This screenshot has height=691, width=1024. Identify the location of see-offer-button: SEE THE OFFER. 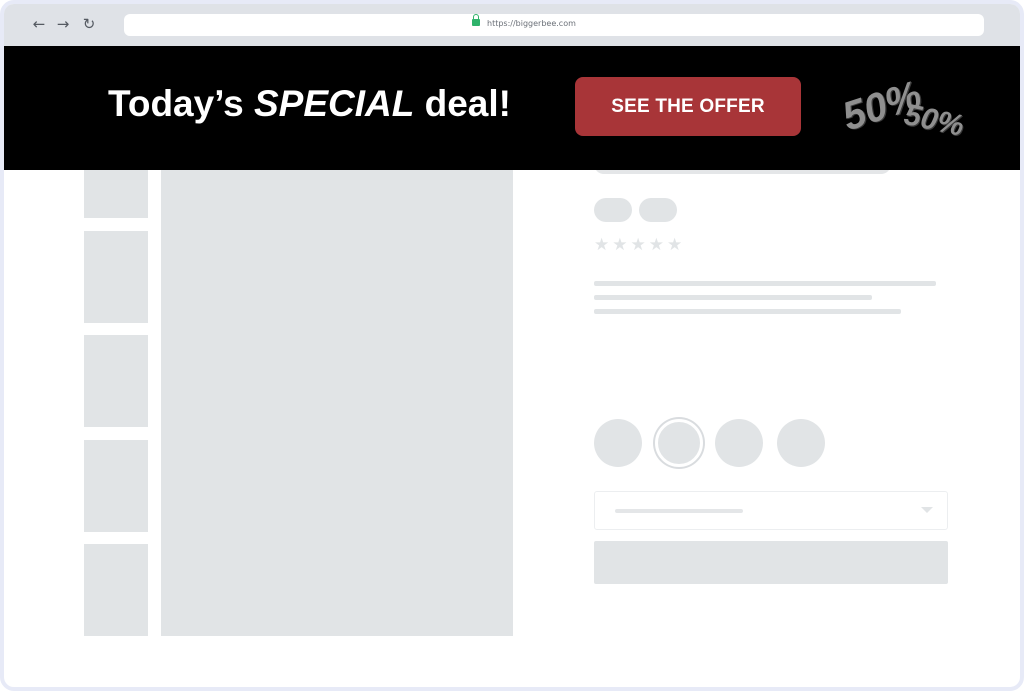
(688, 106).